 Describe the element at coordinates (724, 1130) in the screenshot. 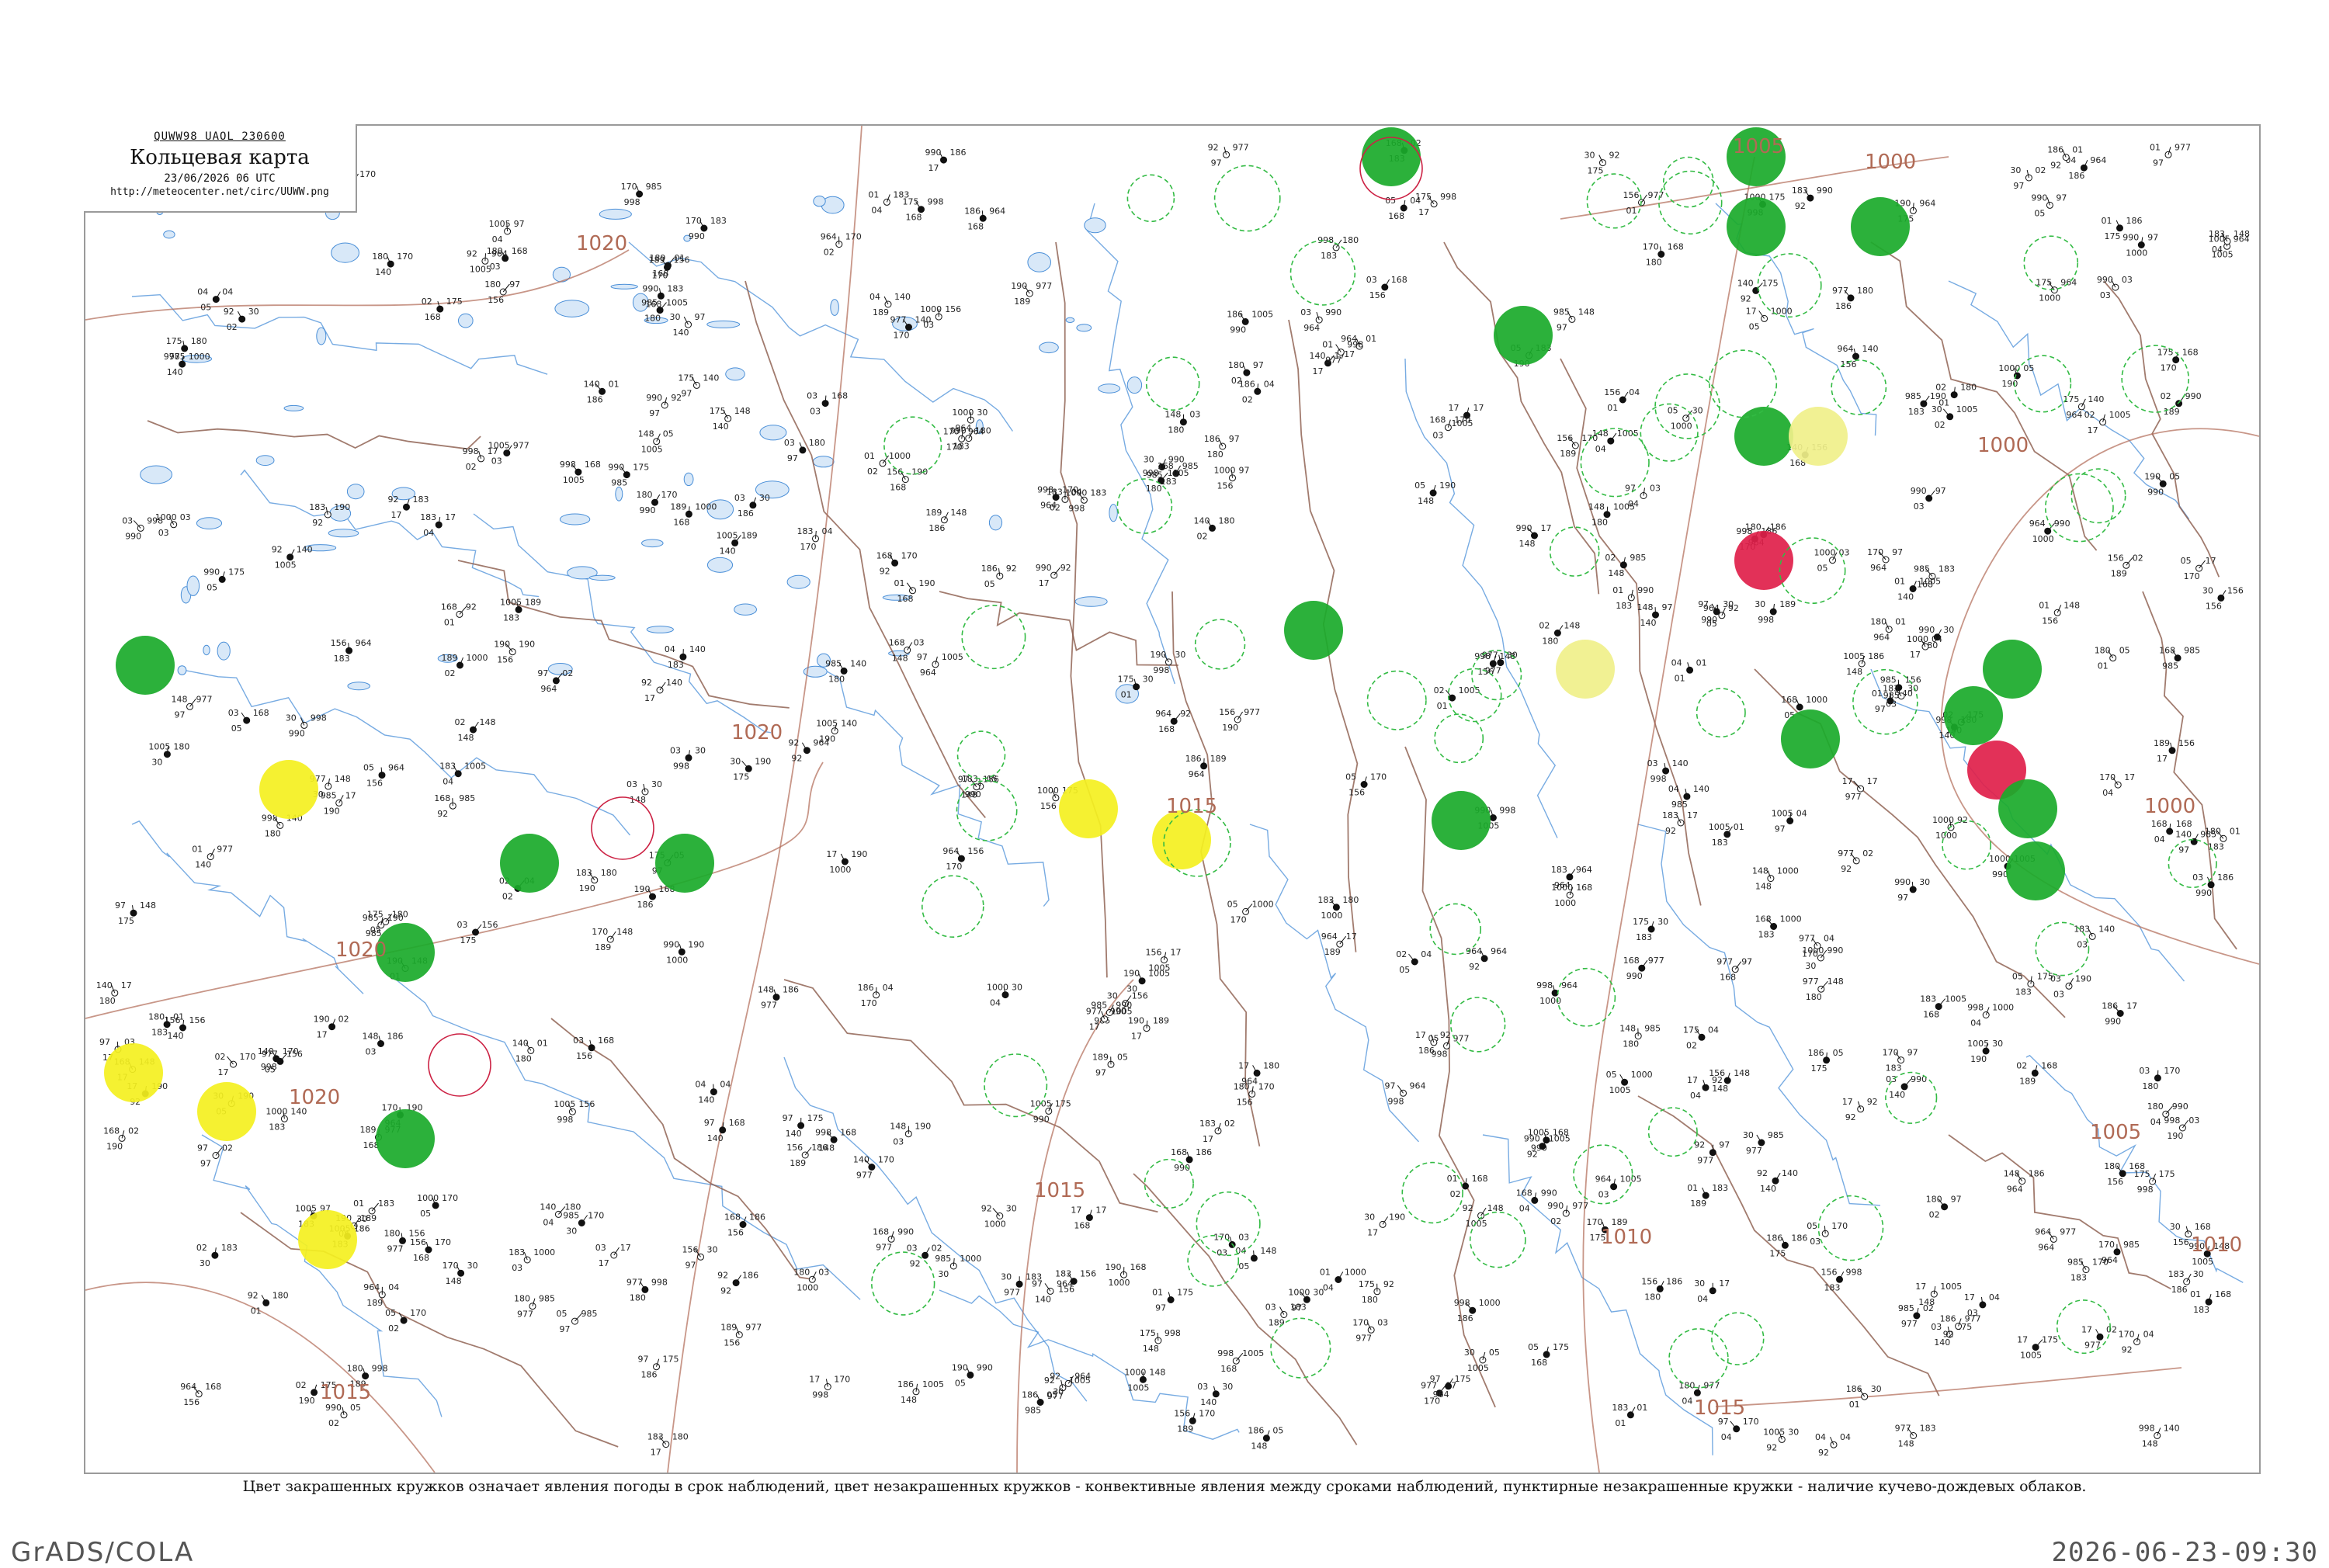

I see `station-plot: 97168140` at that location.